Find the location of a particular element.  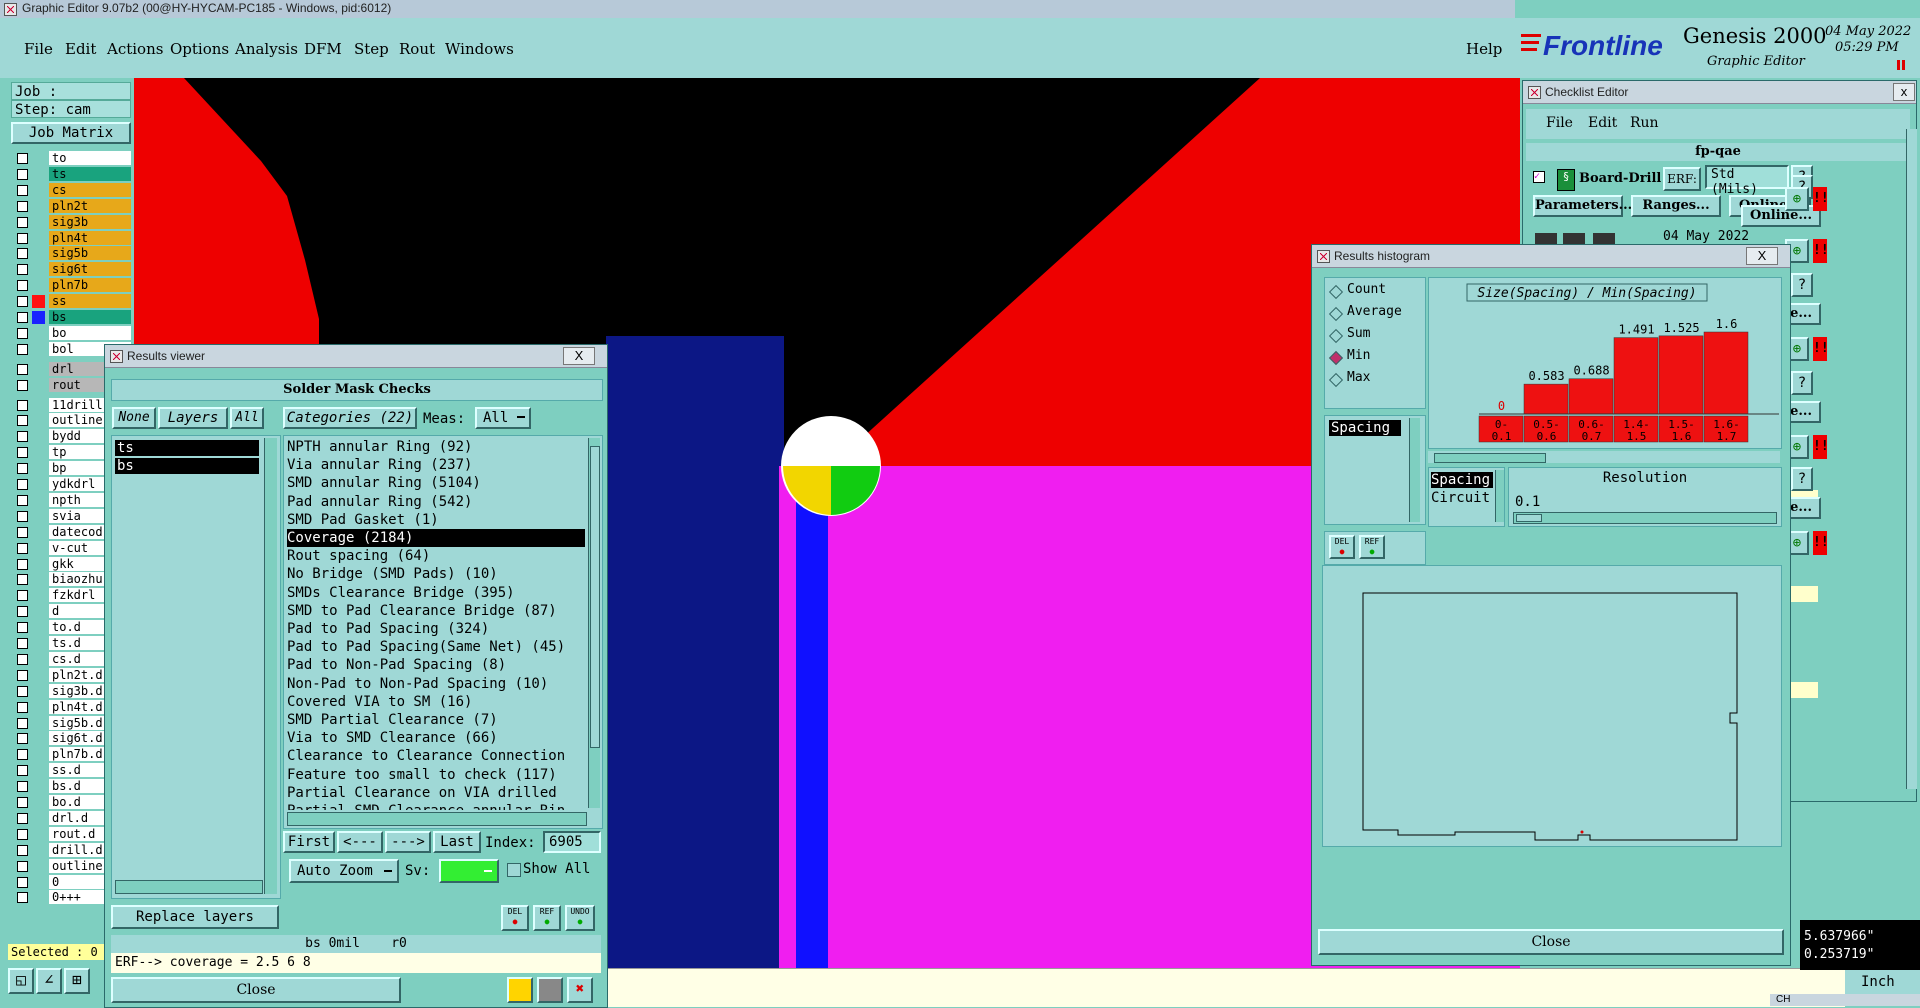

layer-row: to is located at coordinates (71, 158).